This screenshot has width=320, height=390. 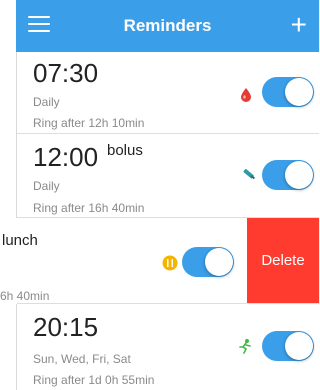 What do you see at coordinates (125, 150) in the screenshot?
I see `reminder-name: bolus` at bounding box center [125, 150].